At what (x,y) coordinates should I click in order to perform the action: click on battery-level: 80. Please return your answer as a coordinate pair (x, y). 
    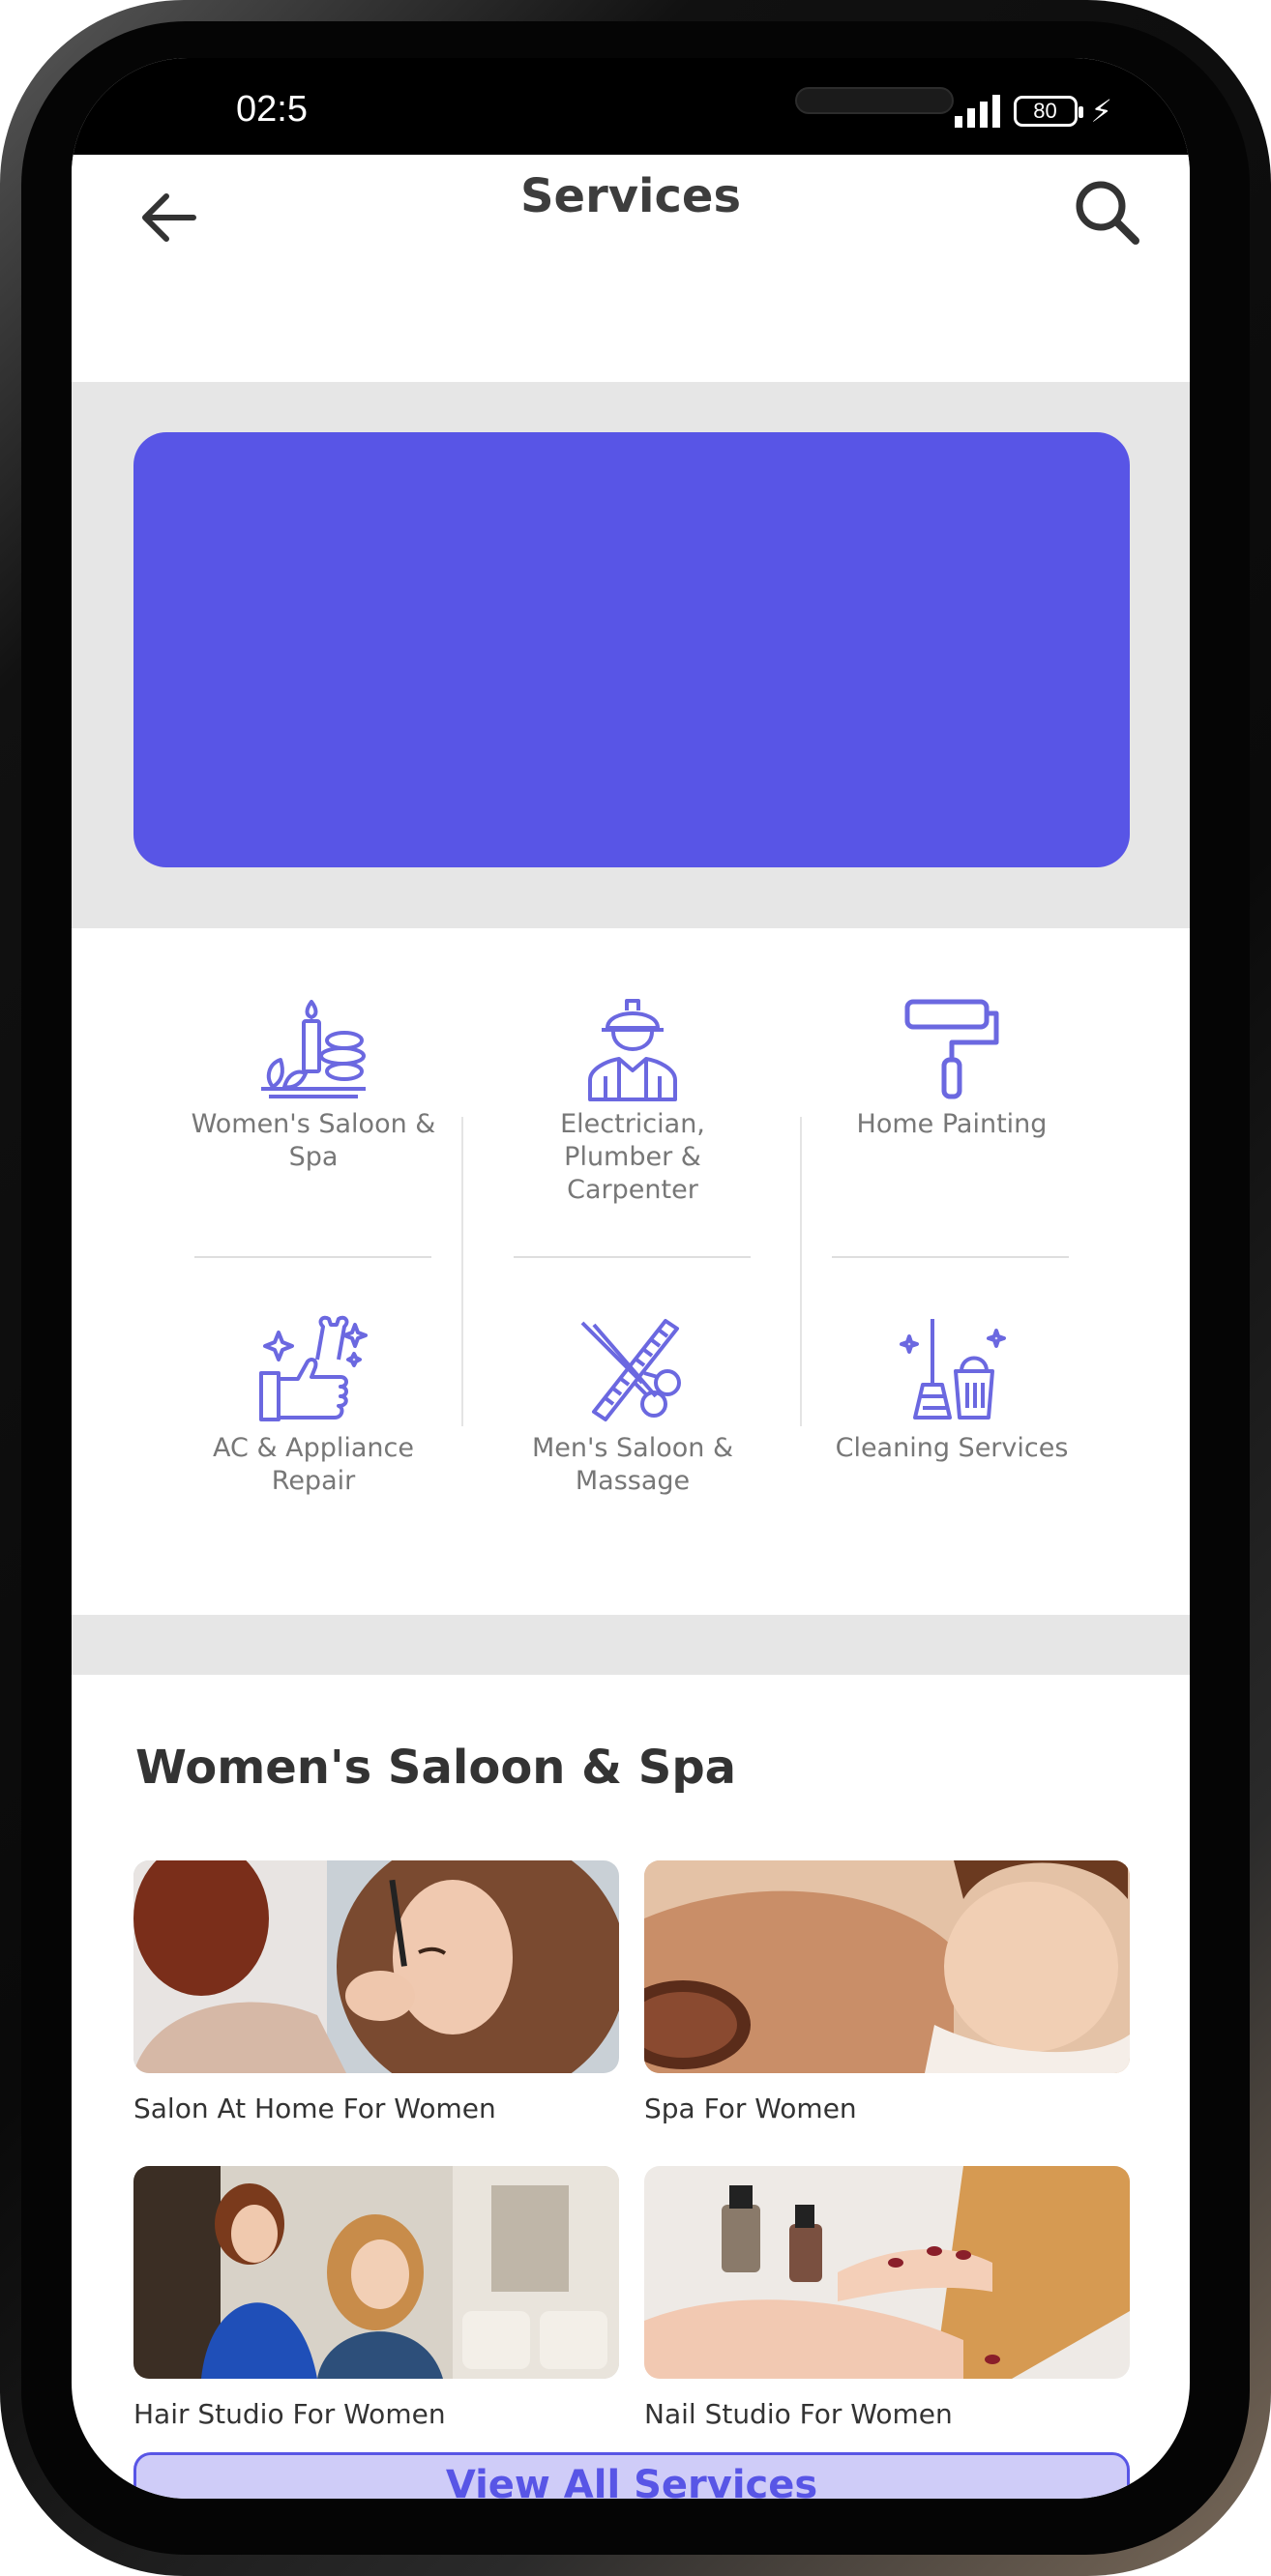
    Looking at the image, I should click on (1045, 111).